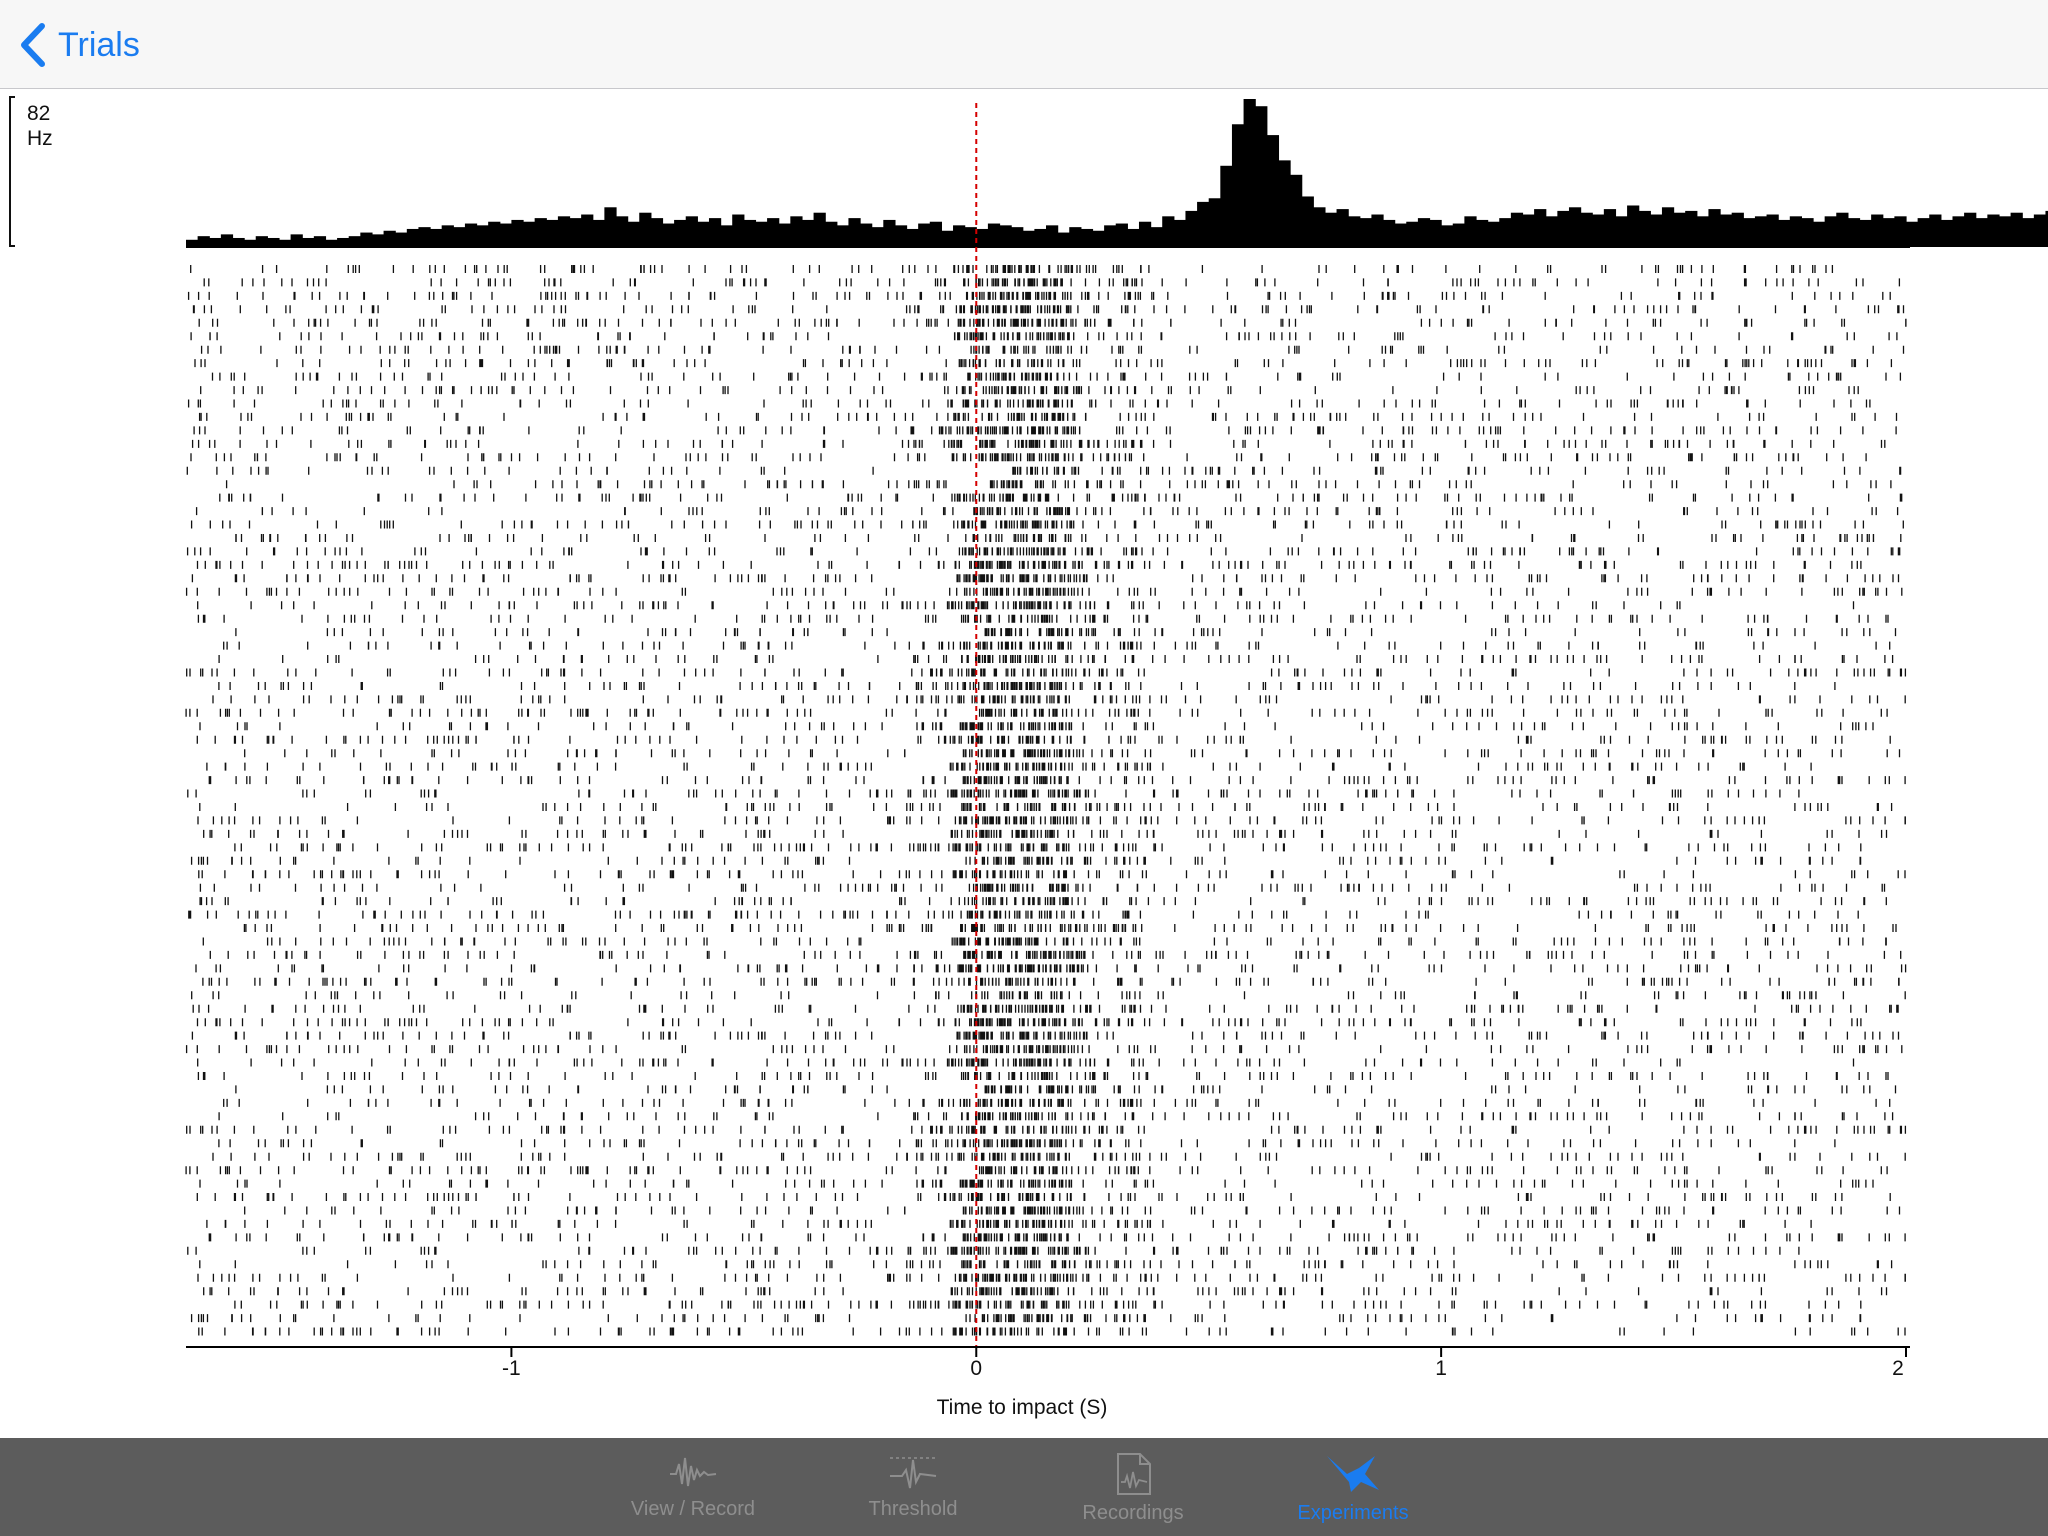  Describe the element at coordinates (976, 1368) in the screenshot. I see `x-tick-label: 0` at that location.